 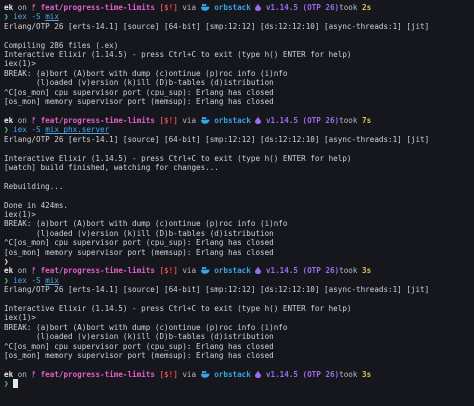 What do you see at coordinates (367, 271) in the screenshot?
I see `command-duration: 3s` at bounding box center [367, 271].